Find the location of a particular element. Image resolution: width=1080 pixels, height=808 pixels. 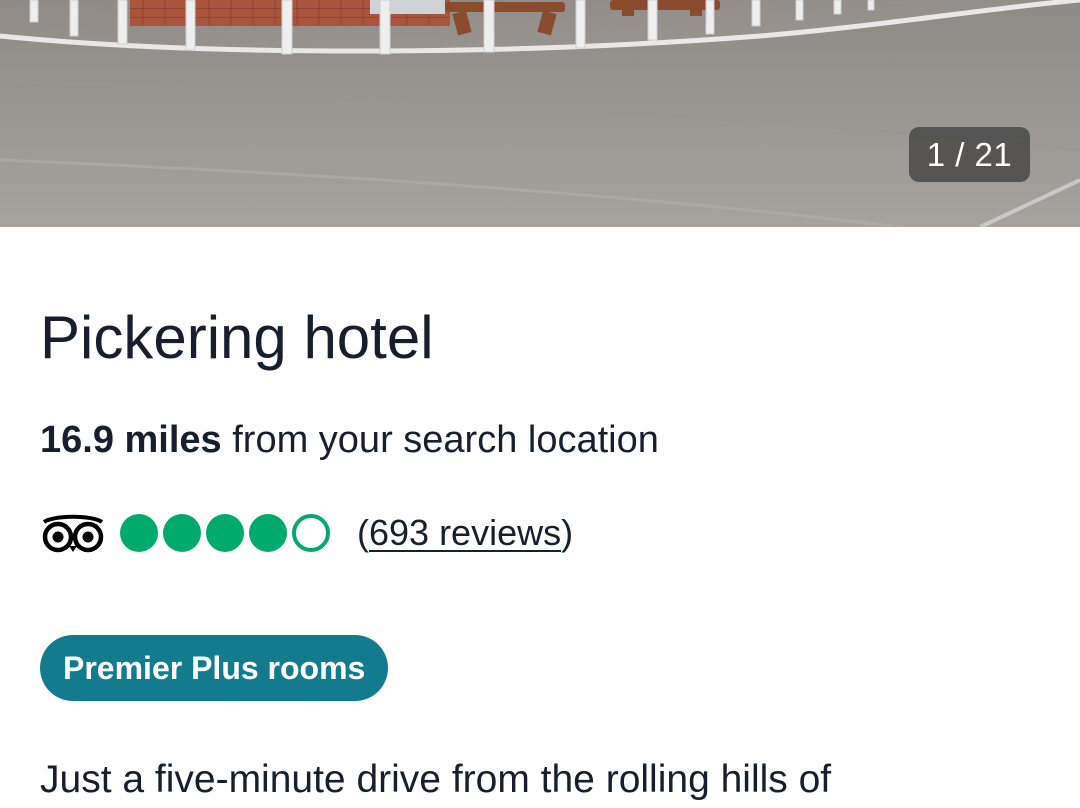

photo-counter: 1 / 21 is located at coordinates (969, 154).